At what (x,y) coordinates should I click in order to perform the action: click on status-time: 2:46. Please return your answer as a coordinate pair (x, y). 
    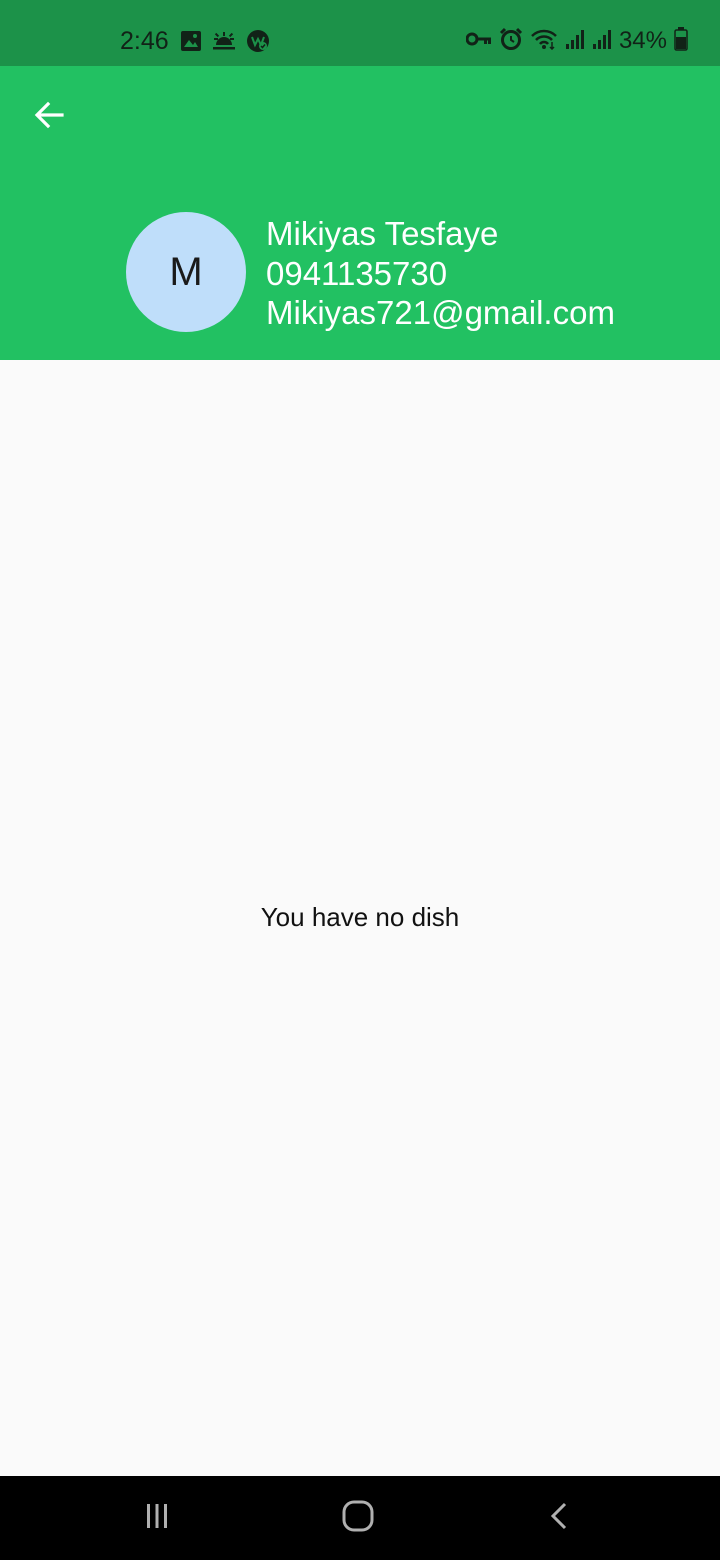
    Looking at the image, I should click on (144, 41).